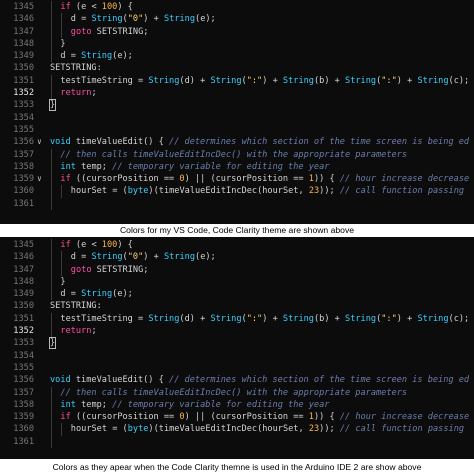 The width and height of the screenshot is (474, 474). I want to click on line-number: 1347, so click(23, 31).